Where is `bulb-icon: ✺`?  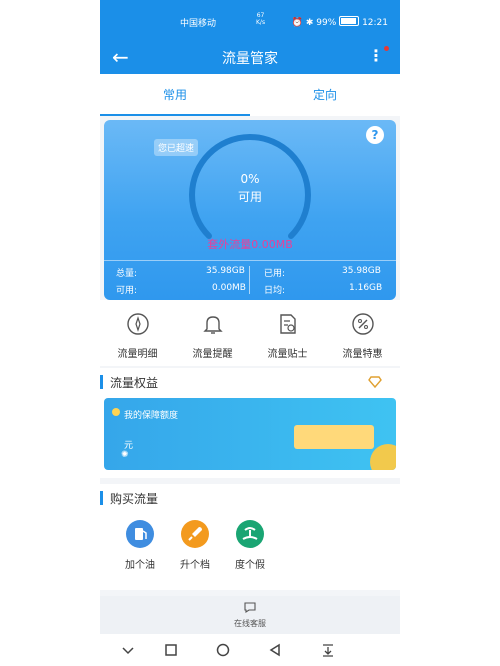 bulb-icon: ✺ is located at coordinates (125, 455).